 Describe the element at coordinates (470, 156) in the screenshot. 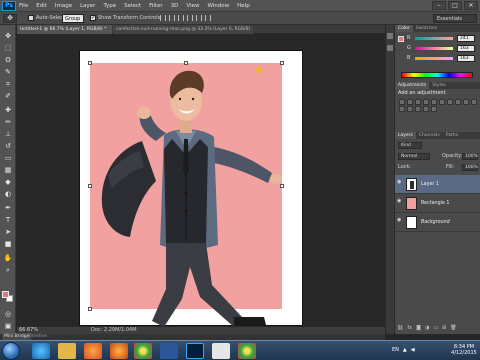

I see `opacity-field: 100%` at that location.